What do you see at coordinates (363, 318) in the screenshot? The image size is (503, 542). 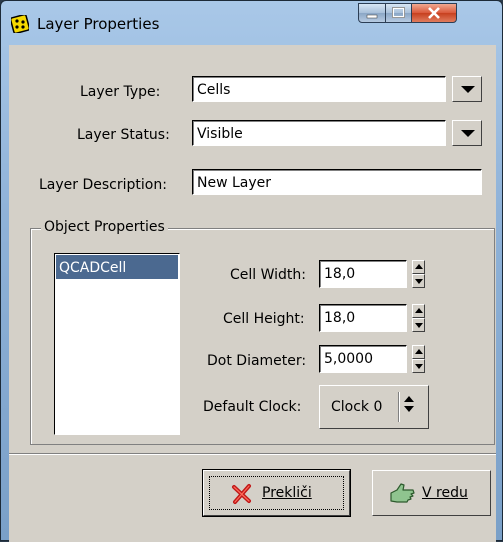 I see `cell-height-input: 18,0` at bounding box center [363, 318].